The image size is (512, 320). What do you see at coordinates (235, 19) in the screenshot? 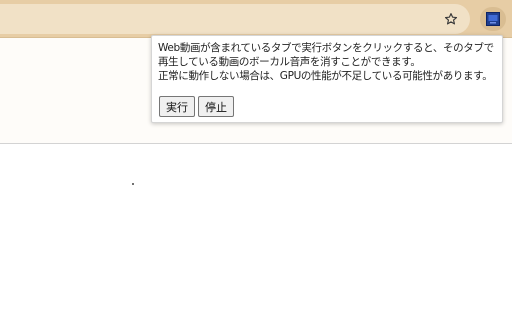
I see `address-bar` at bounding box center [235, 19].